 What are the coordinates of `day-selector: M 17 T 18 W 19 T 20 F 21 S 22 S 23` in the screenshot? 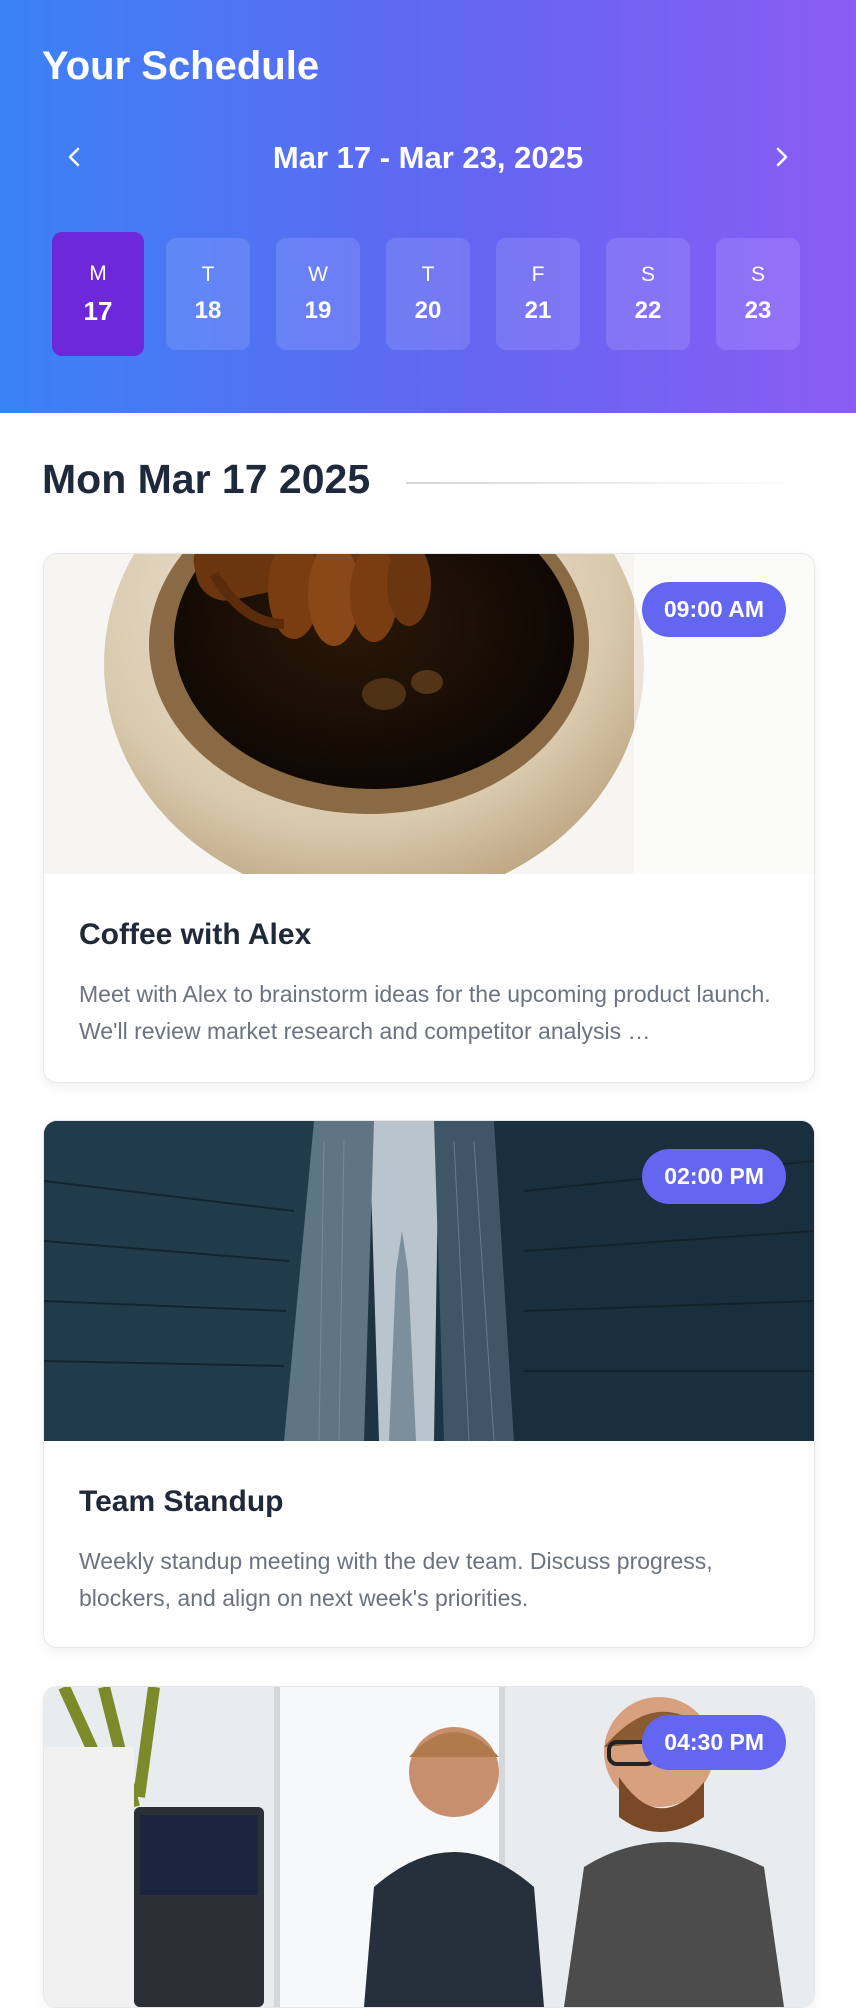 It's located at (426, 294).